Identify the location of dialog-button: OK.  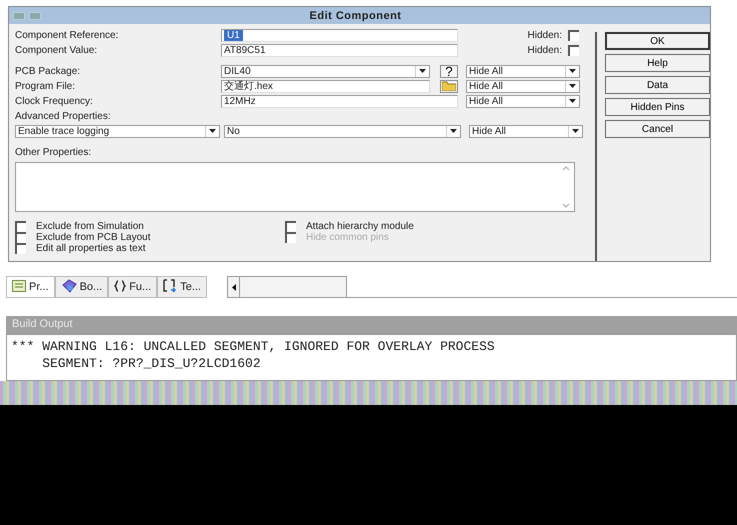
(657, 41).